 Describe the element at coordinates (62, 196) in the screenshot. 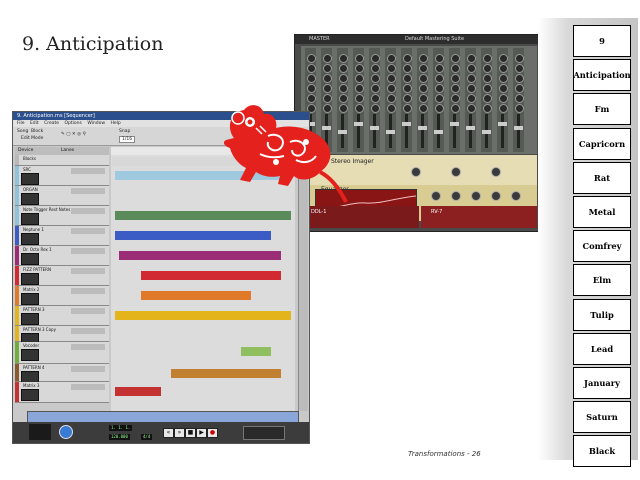

I see `track-row: ORGAN` at that location.